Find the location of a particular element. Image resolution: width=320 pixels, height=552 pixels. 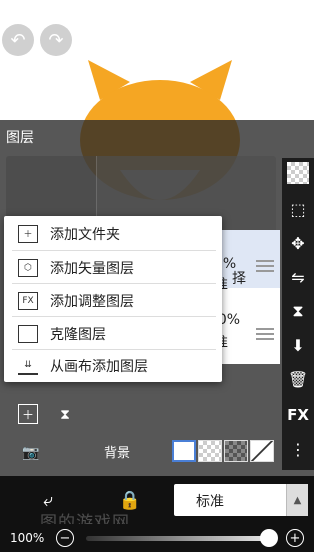

clone-layer-icon is located at coordinates (28, 333).